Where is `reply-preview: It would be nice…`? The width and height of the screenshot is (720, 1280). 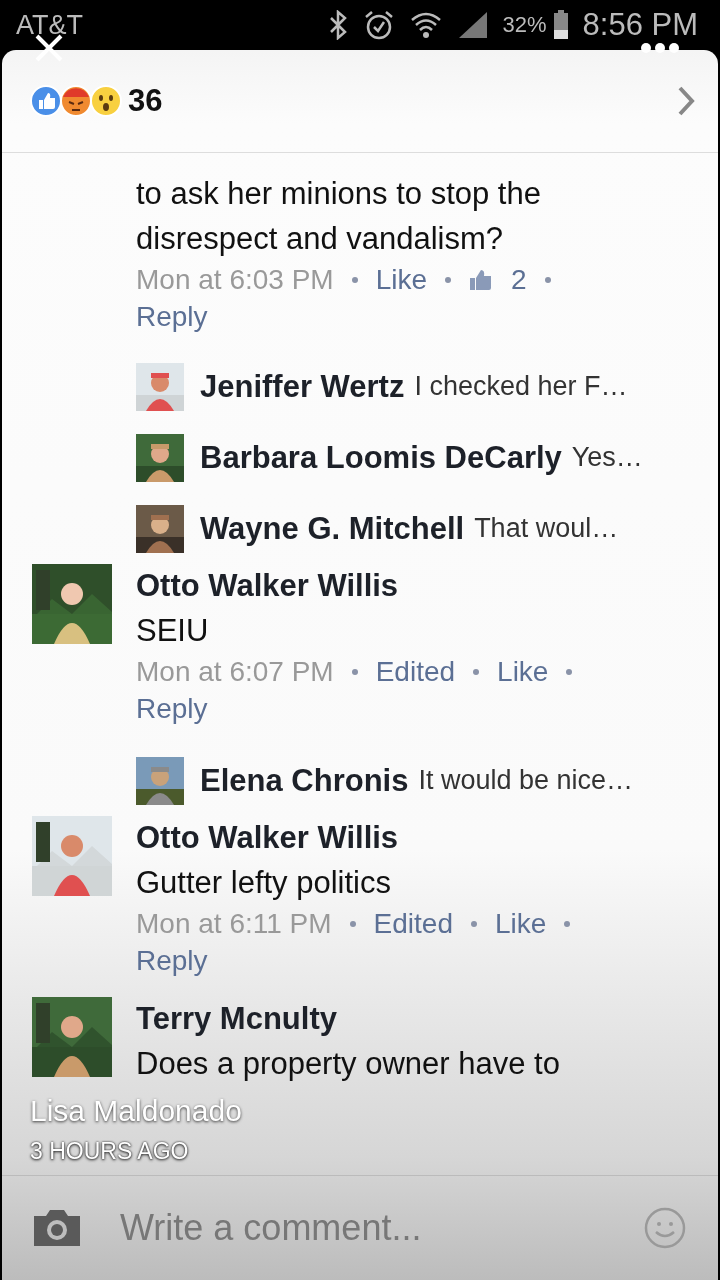
reply-preview: It would be nice… is located at coordinates (526, 780).